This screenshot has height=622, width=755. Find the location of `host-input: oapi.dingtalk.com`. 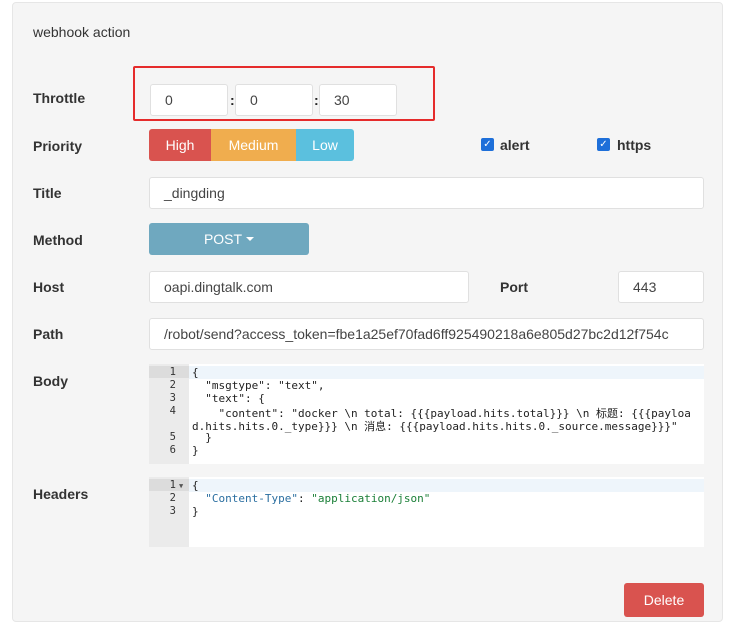

host-input: oapi.dingtalk.com is located at coordinates (309, 287).